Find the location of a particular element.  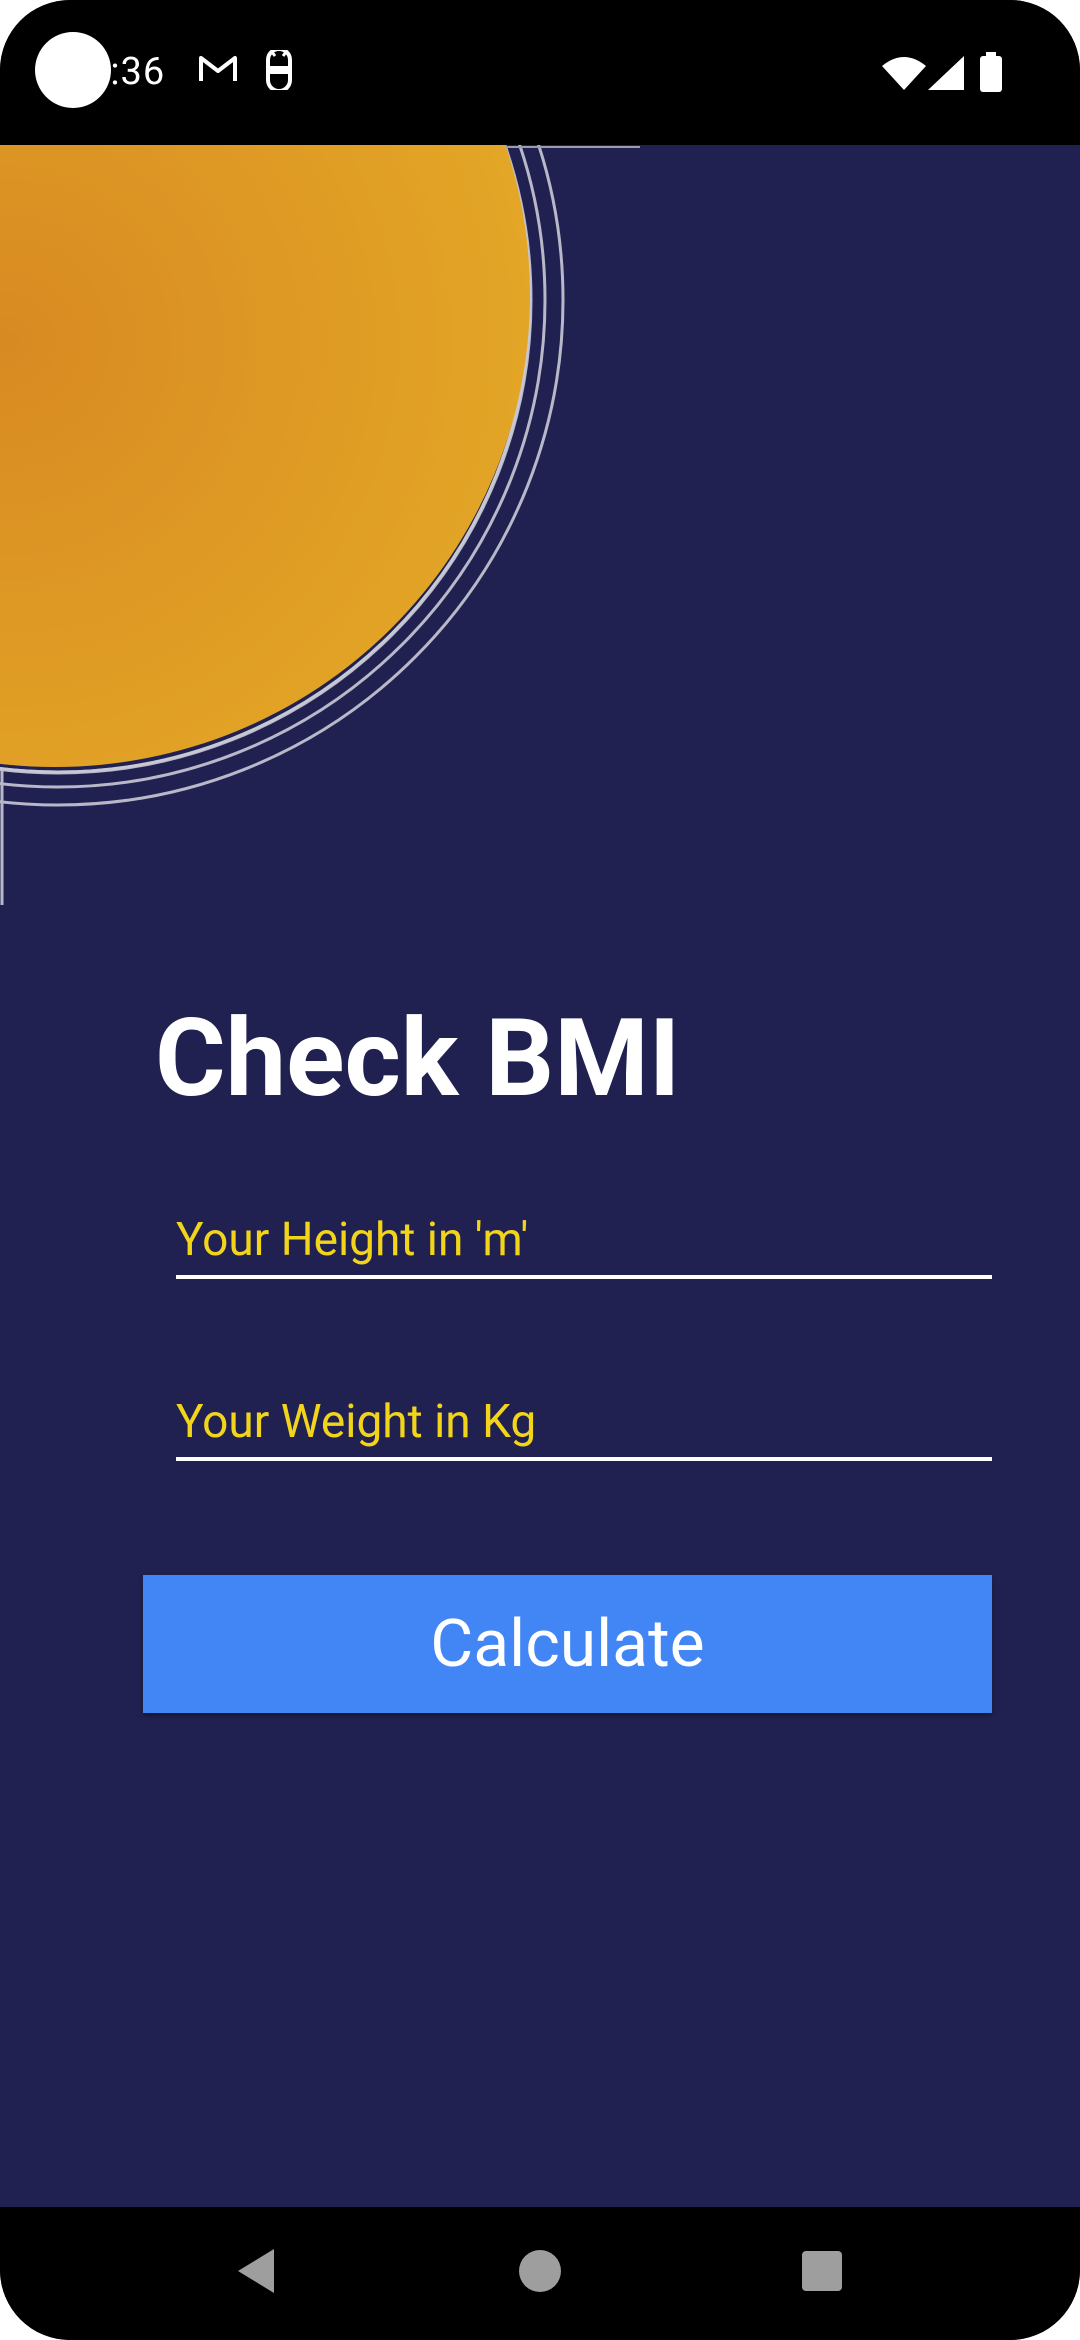

height-input is located at coordinates (584, 1240).